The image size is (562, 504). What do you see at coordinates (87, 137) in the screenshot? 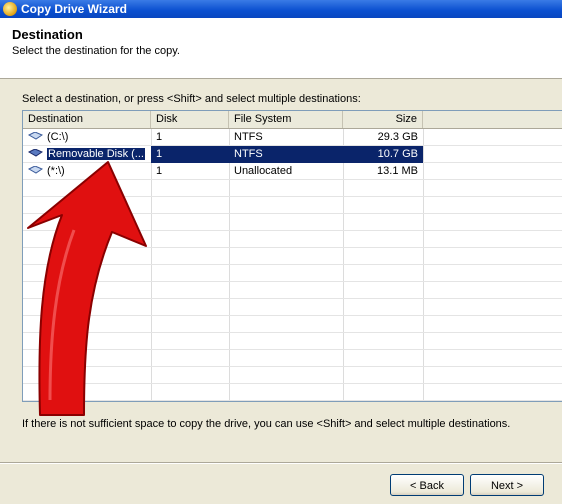
I see `cell-destination: (C:\)` at bounding box center [87, 137].